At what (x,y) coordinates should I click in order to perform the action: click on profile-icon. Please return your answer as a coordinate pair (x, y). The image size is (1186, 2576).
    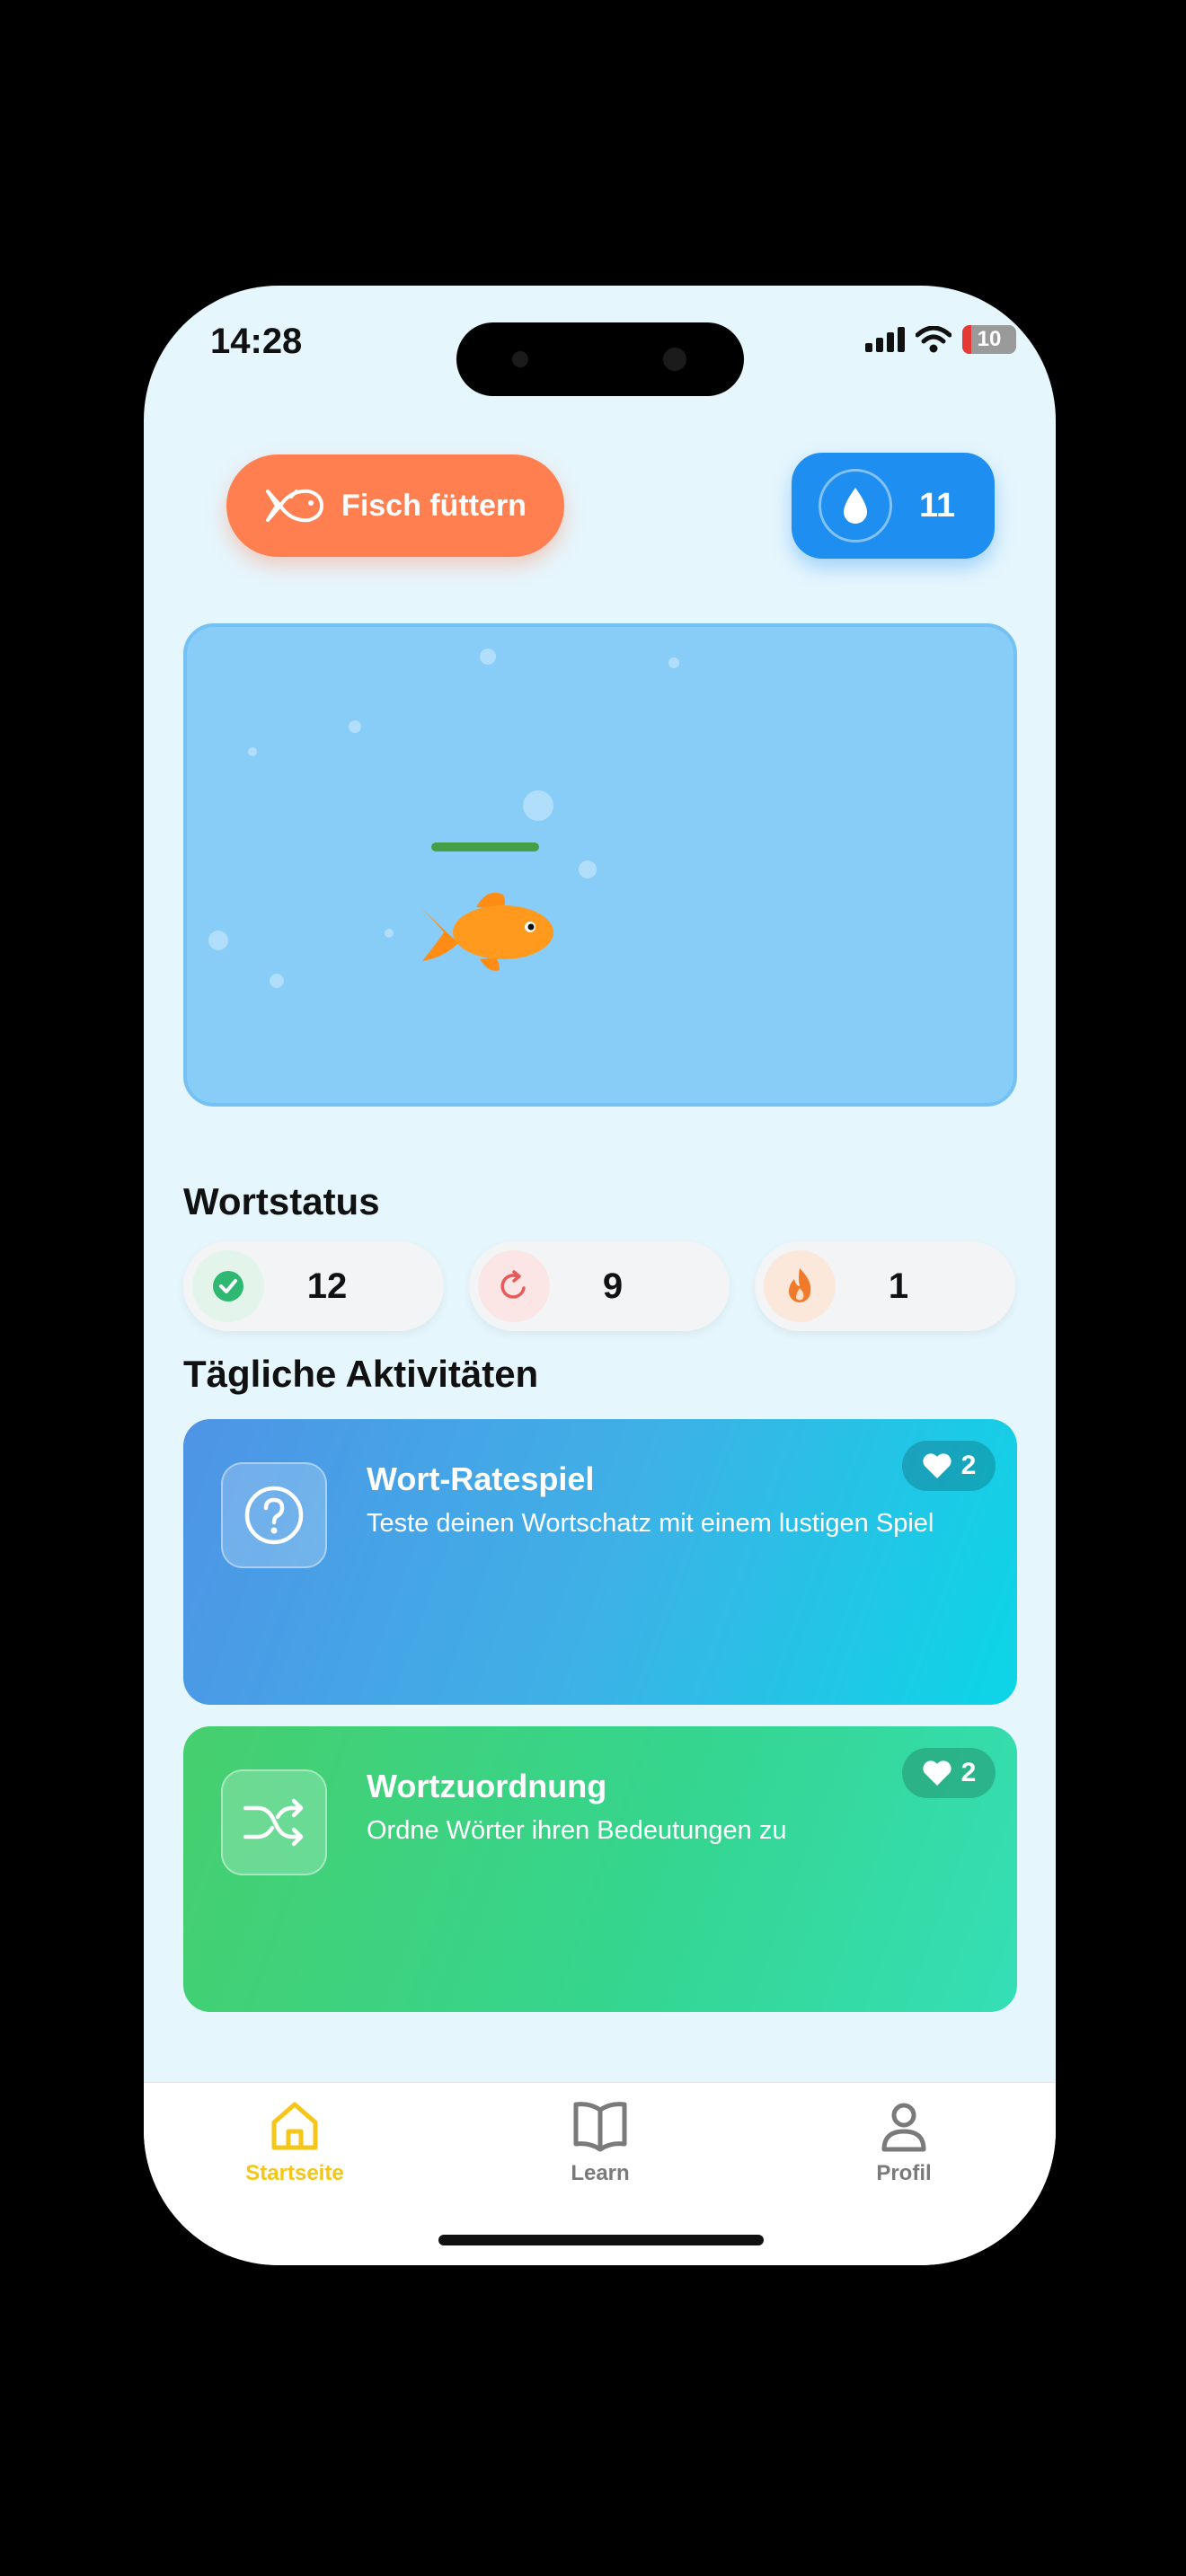
    Looking at the image, I should click on (903, 2127).